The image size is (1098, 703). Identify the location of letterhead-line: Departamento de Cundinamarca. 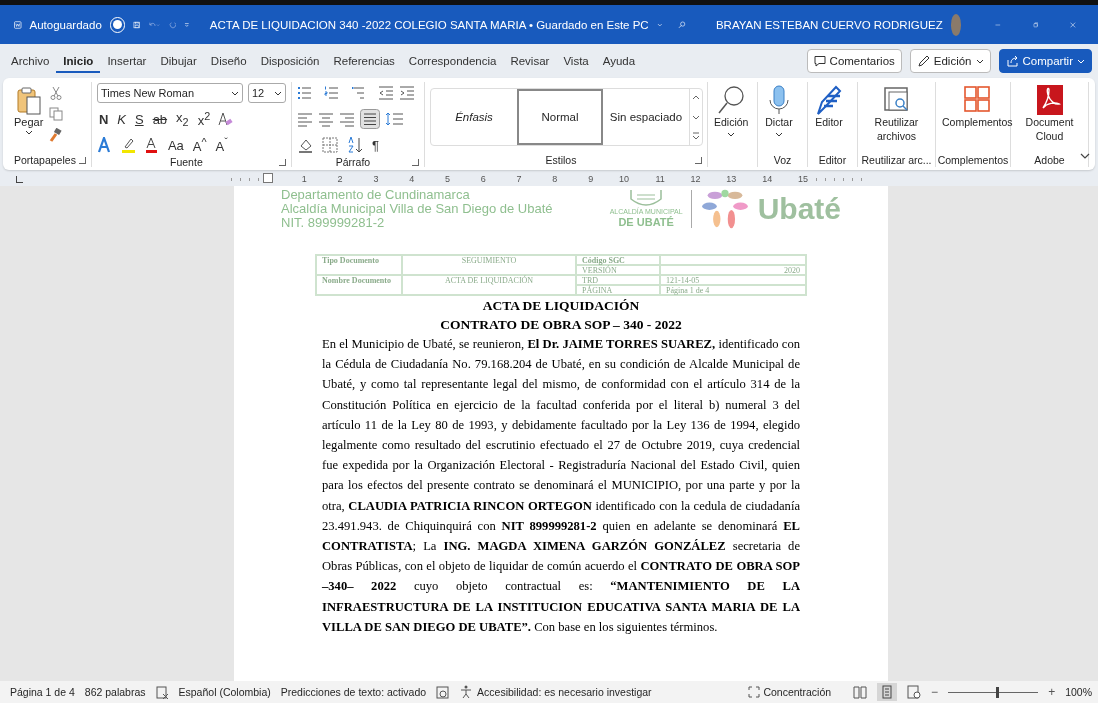
(376, 195).